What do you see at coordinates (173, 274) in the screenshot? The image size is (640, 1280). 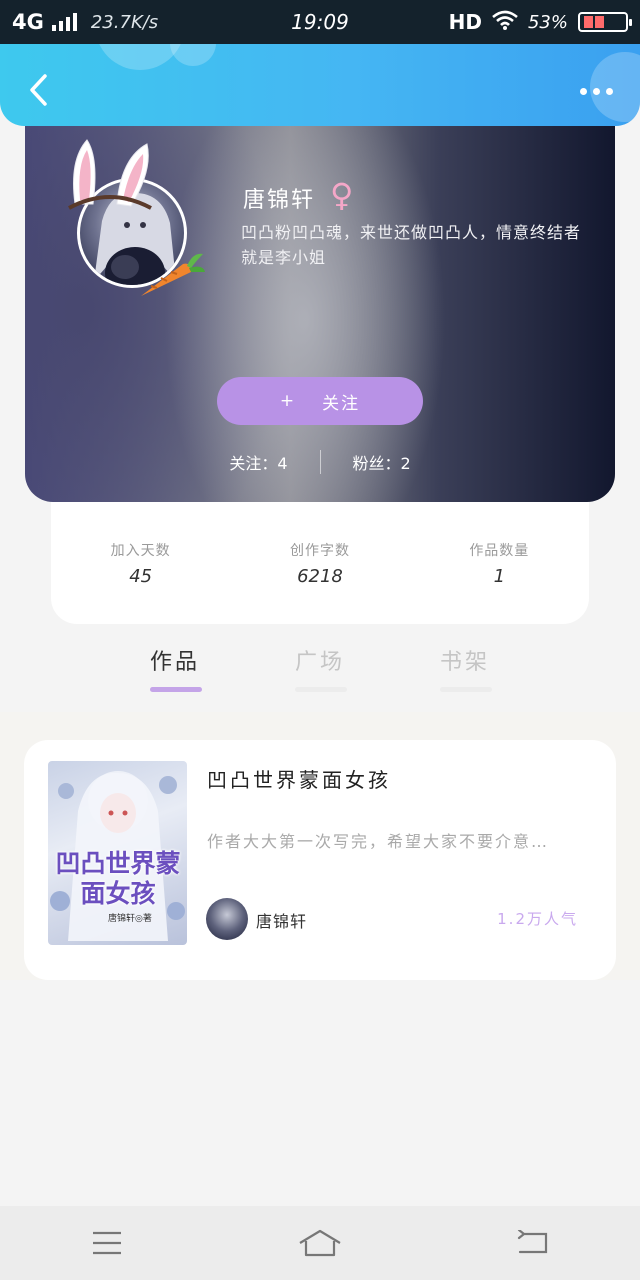 I see `carrot-icon` at bounding box center [173, 274].